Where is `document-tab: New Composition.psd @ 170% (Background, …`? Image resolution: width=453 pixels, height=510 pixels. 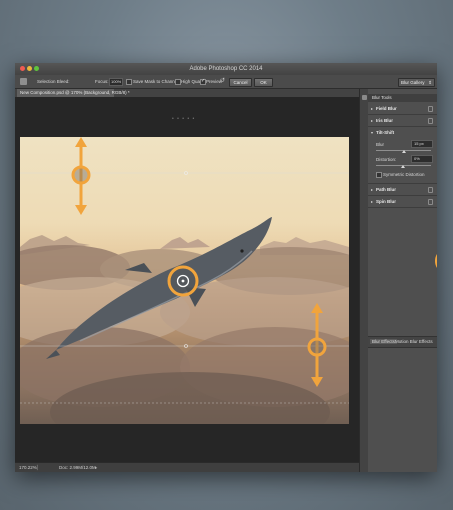
document-tab: New Composition.psd @ 170% (Background, … is located at coordinates (73, 93).